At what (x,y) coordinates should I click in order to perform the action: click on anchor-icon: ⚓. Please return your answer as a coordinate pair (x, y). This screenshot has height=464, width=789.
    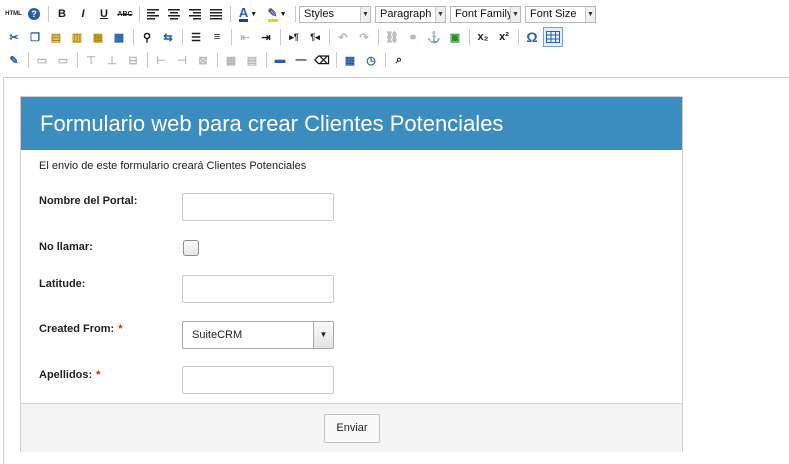
    Looking at the image, I should click on (434, 37).